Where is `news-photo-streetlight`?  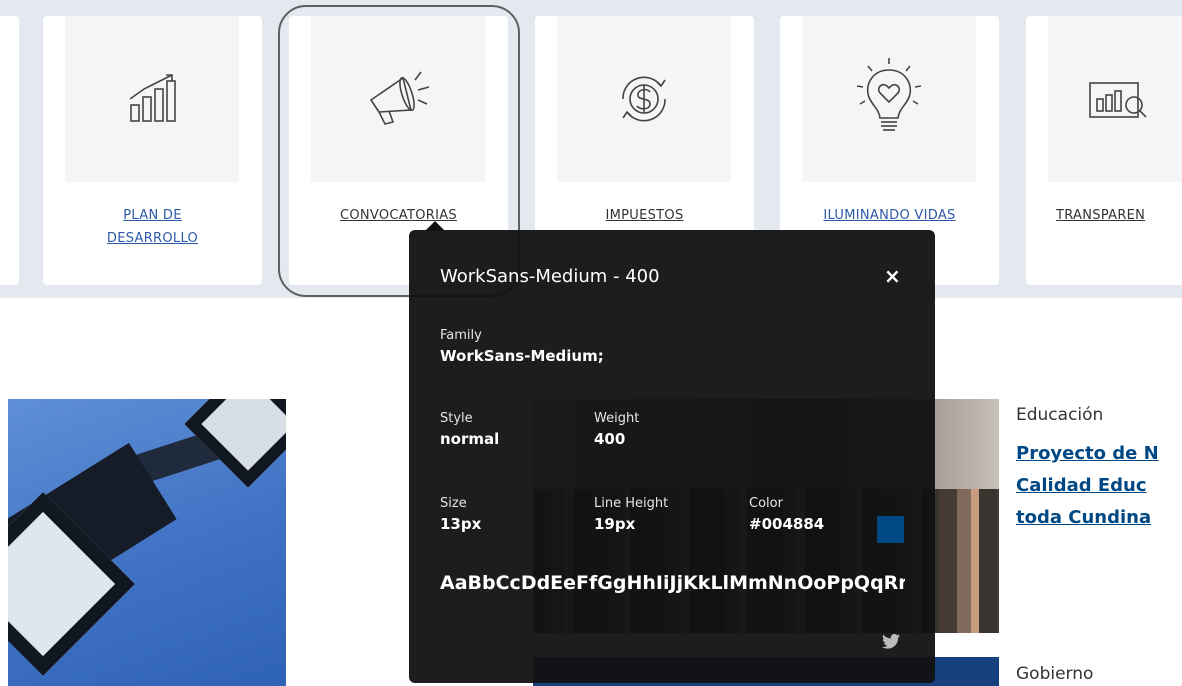 news-photo-streetlight is located at coordinates (147, 542).